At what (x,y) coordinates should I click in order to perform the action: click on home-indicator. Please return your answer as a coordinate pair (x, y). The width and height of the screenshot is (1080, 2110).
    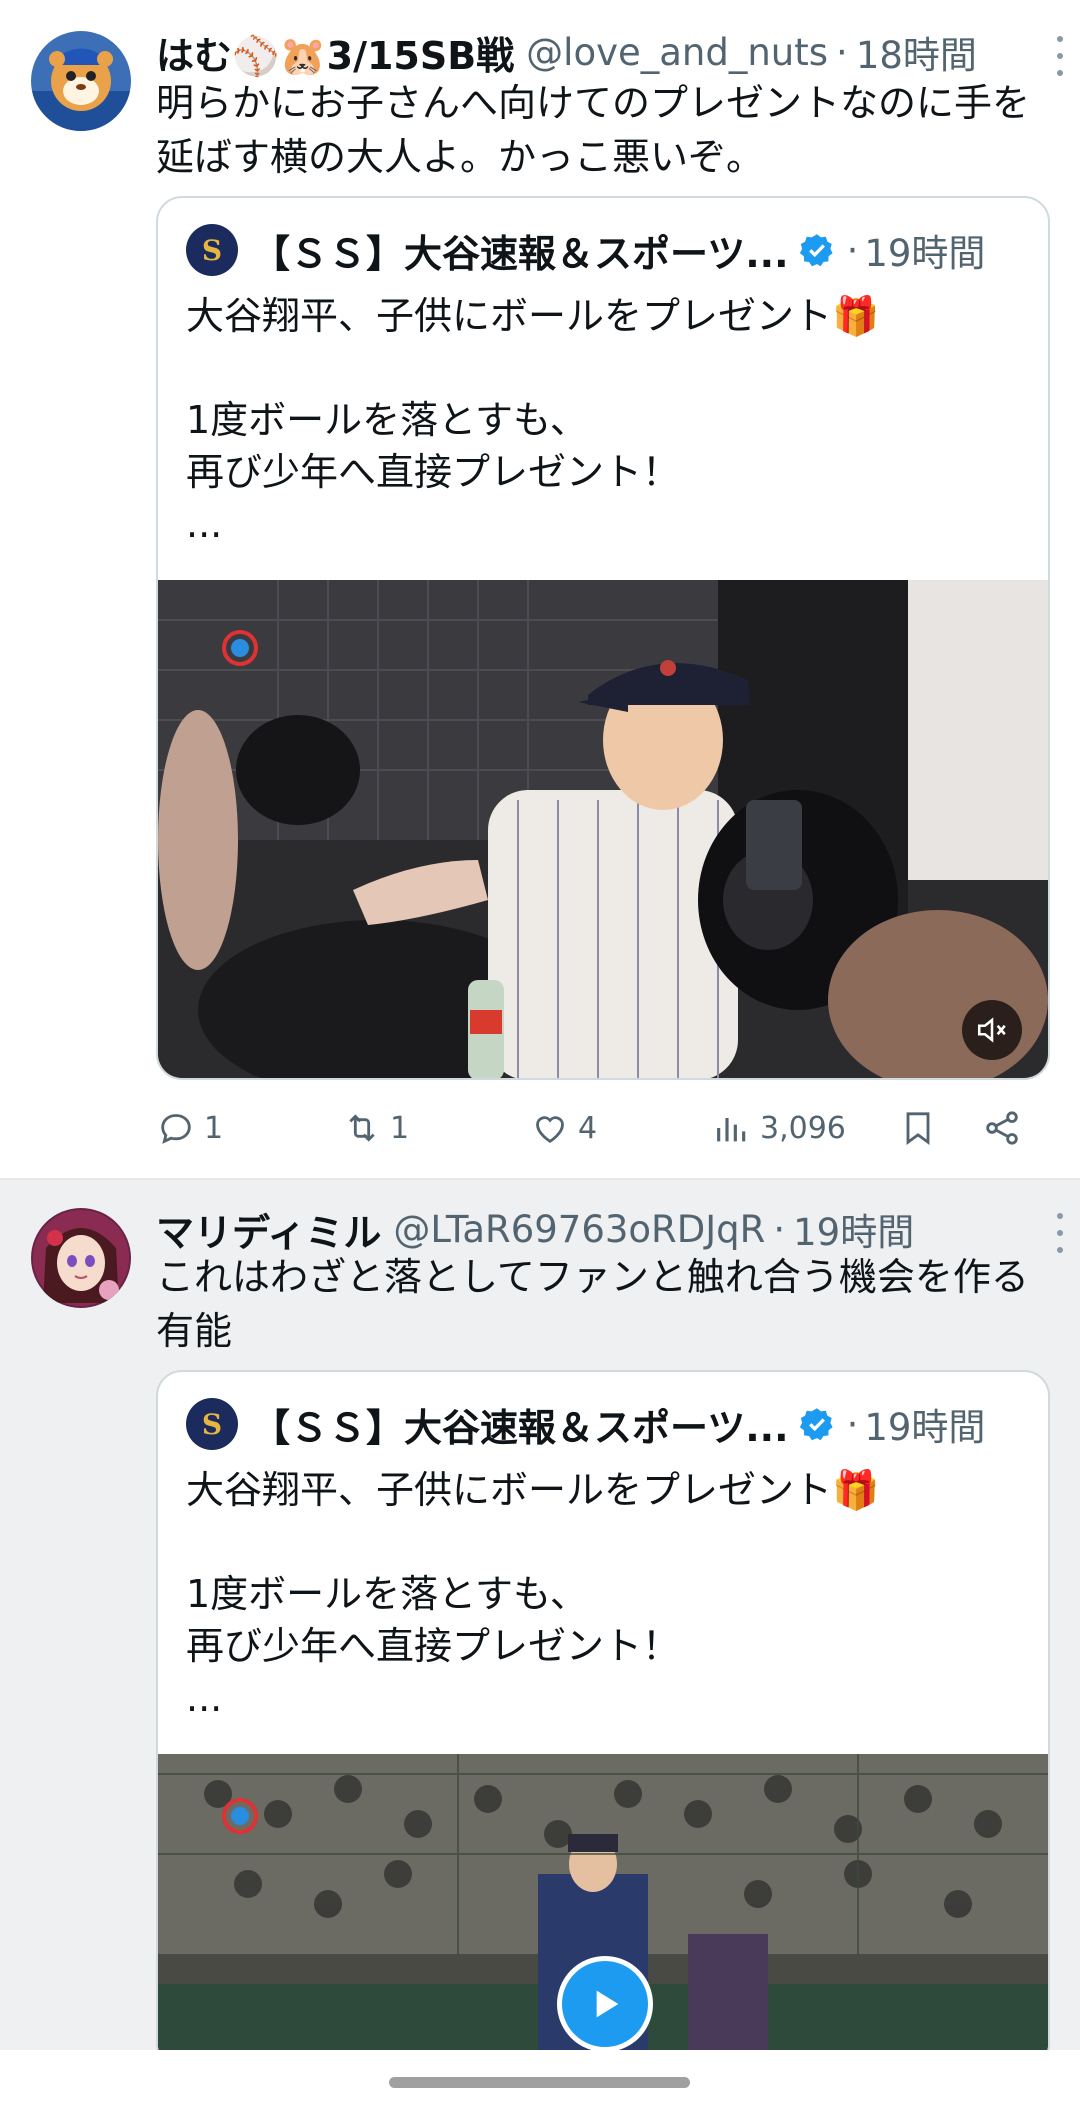
    Looking at the image, I should click on (539, 2082).